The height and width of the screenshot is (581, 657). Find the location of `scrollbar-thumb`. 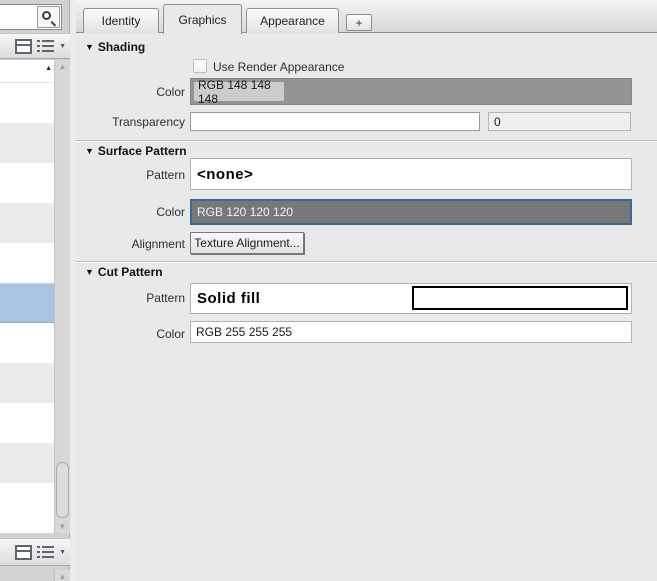

scrollbar-thumb is located at coordinates (62, 490).